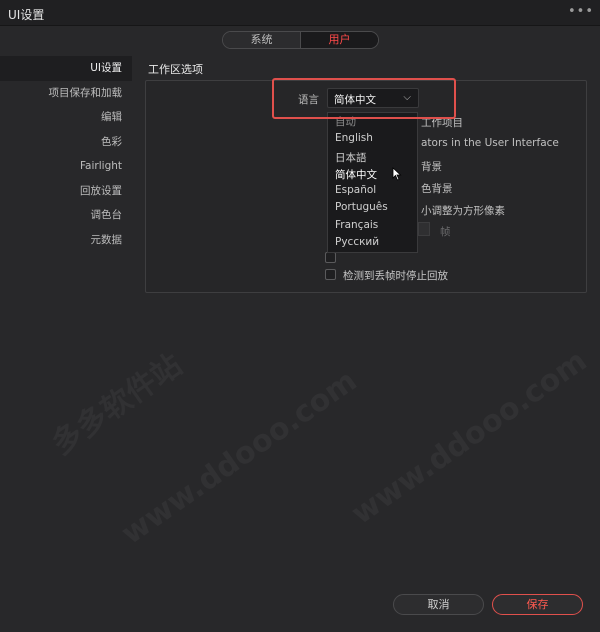 The image size is (600, 632). What do you see at coordinates (437, 189) in the screenshot?
I see `option-partial-4: 色背景` at bounding box center [437, 189].